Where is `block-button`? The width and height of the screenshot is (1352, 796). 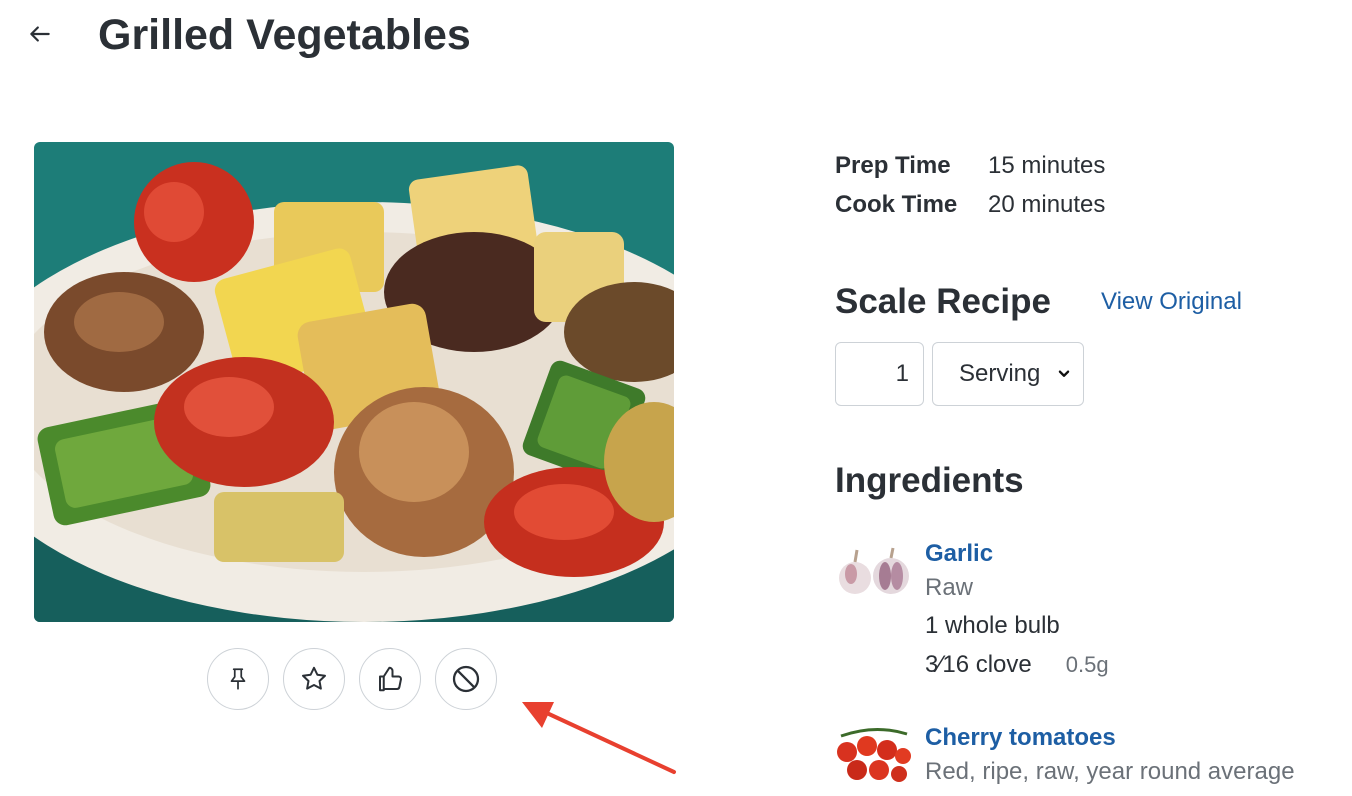
block-button is located at coordinates (466, 679).